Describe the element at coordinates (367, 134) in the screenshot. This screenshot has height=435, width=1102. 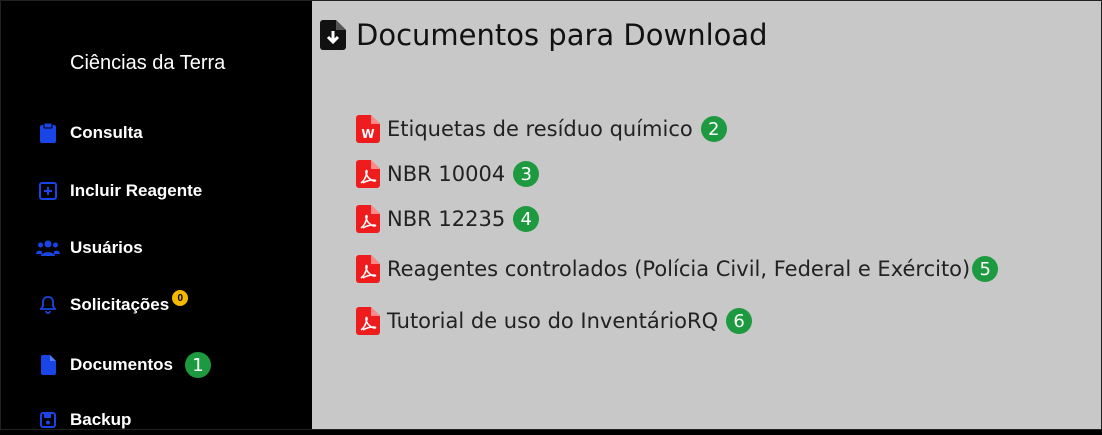
I see `svg-text: W` at that location.